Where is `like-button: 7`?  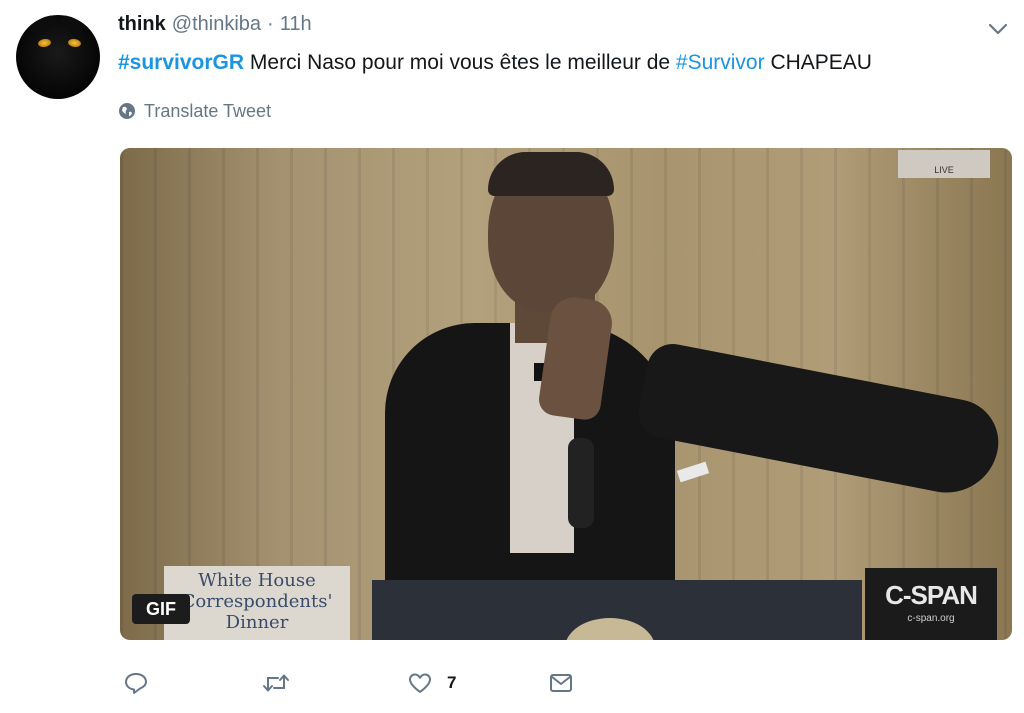
like-button: 7 is located at coordinates (431, 683).